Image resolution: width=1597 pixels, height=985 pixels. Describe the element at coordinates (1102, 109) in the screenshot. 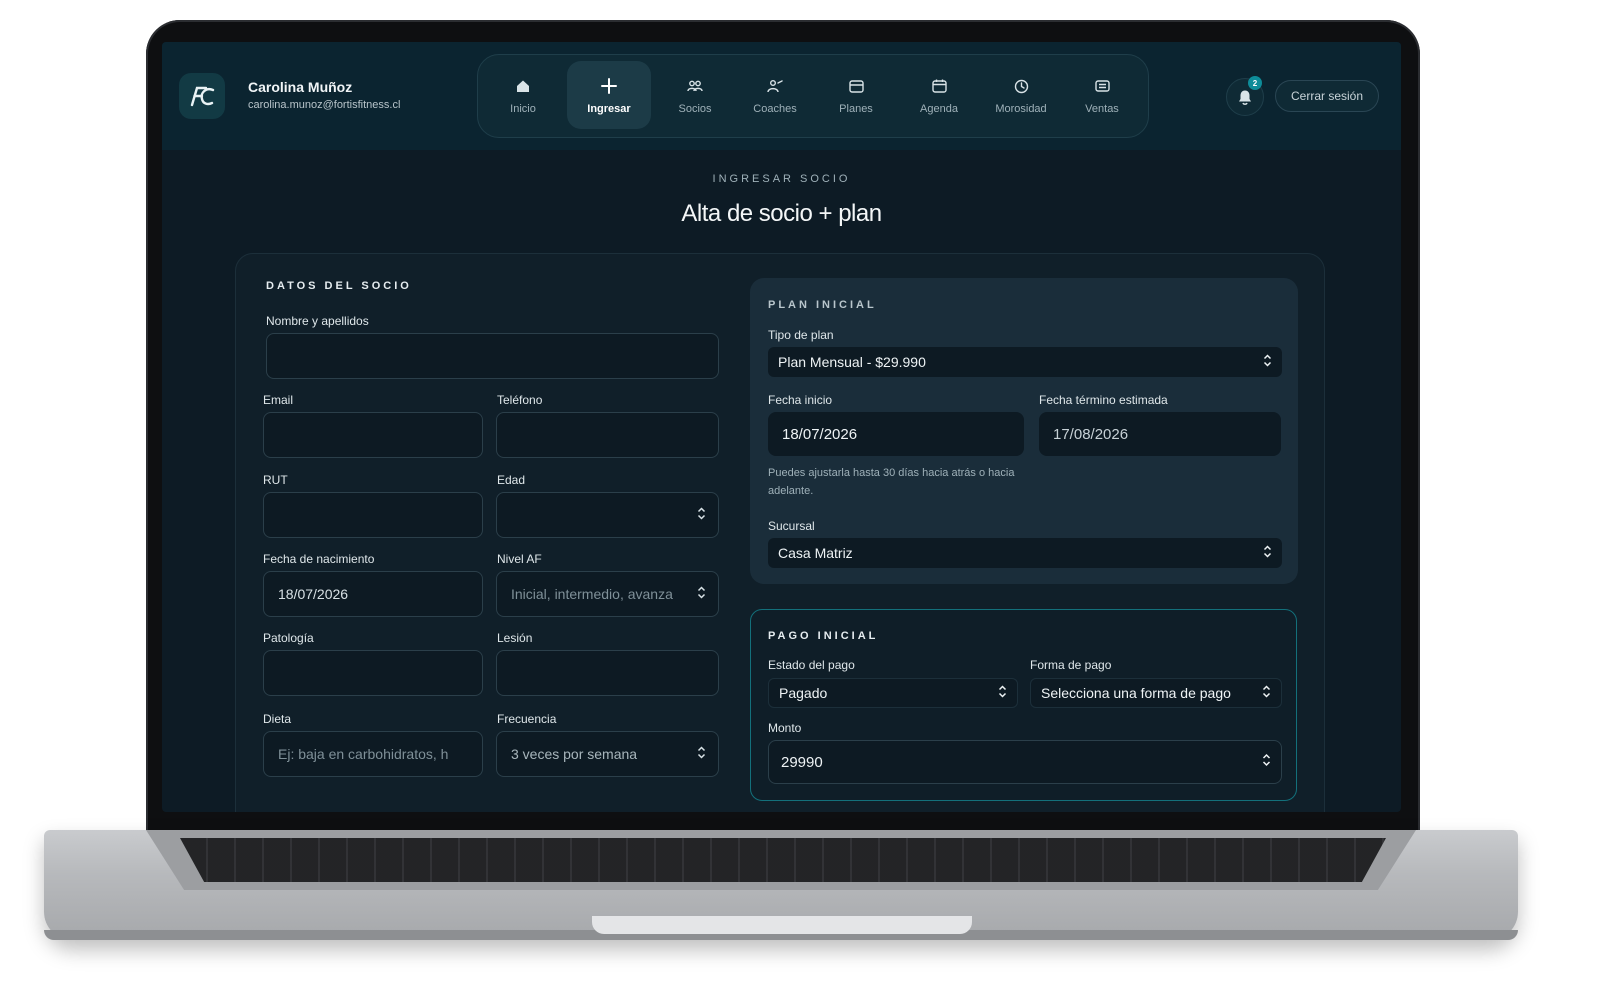

I see `nav-label: Ventas` at that location.